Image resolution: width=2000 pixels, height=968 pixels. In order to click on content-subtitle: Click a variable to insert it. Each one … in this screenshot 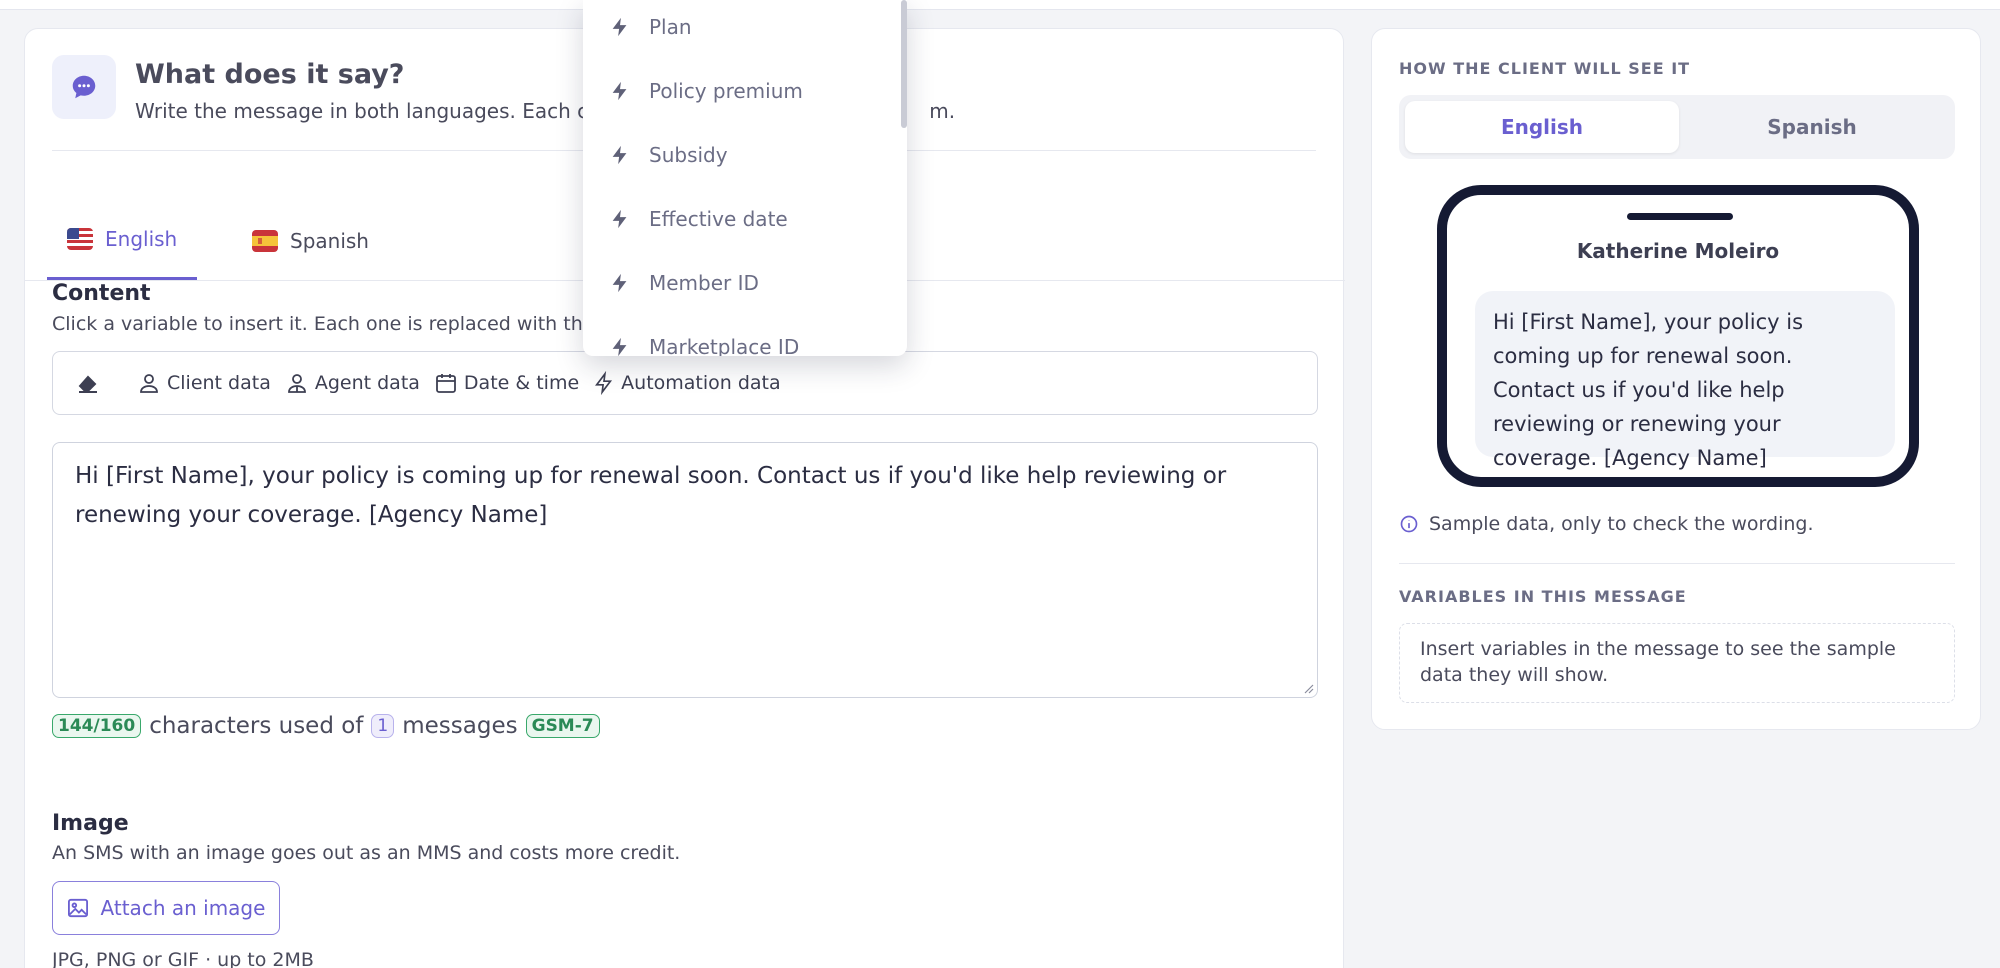, I will do `click(323, 324)`.